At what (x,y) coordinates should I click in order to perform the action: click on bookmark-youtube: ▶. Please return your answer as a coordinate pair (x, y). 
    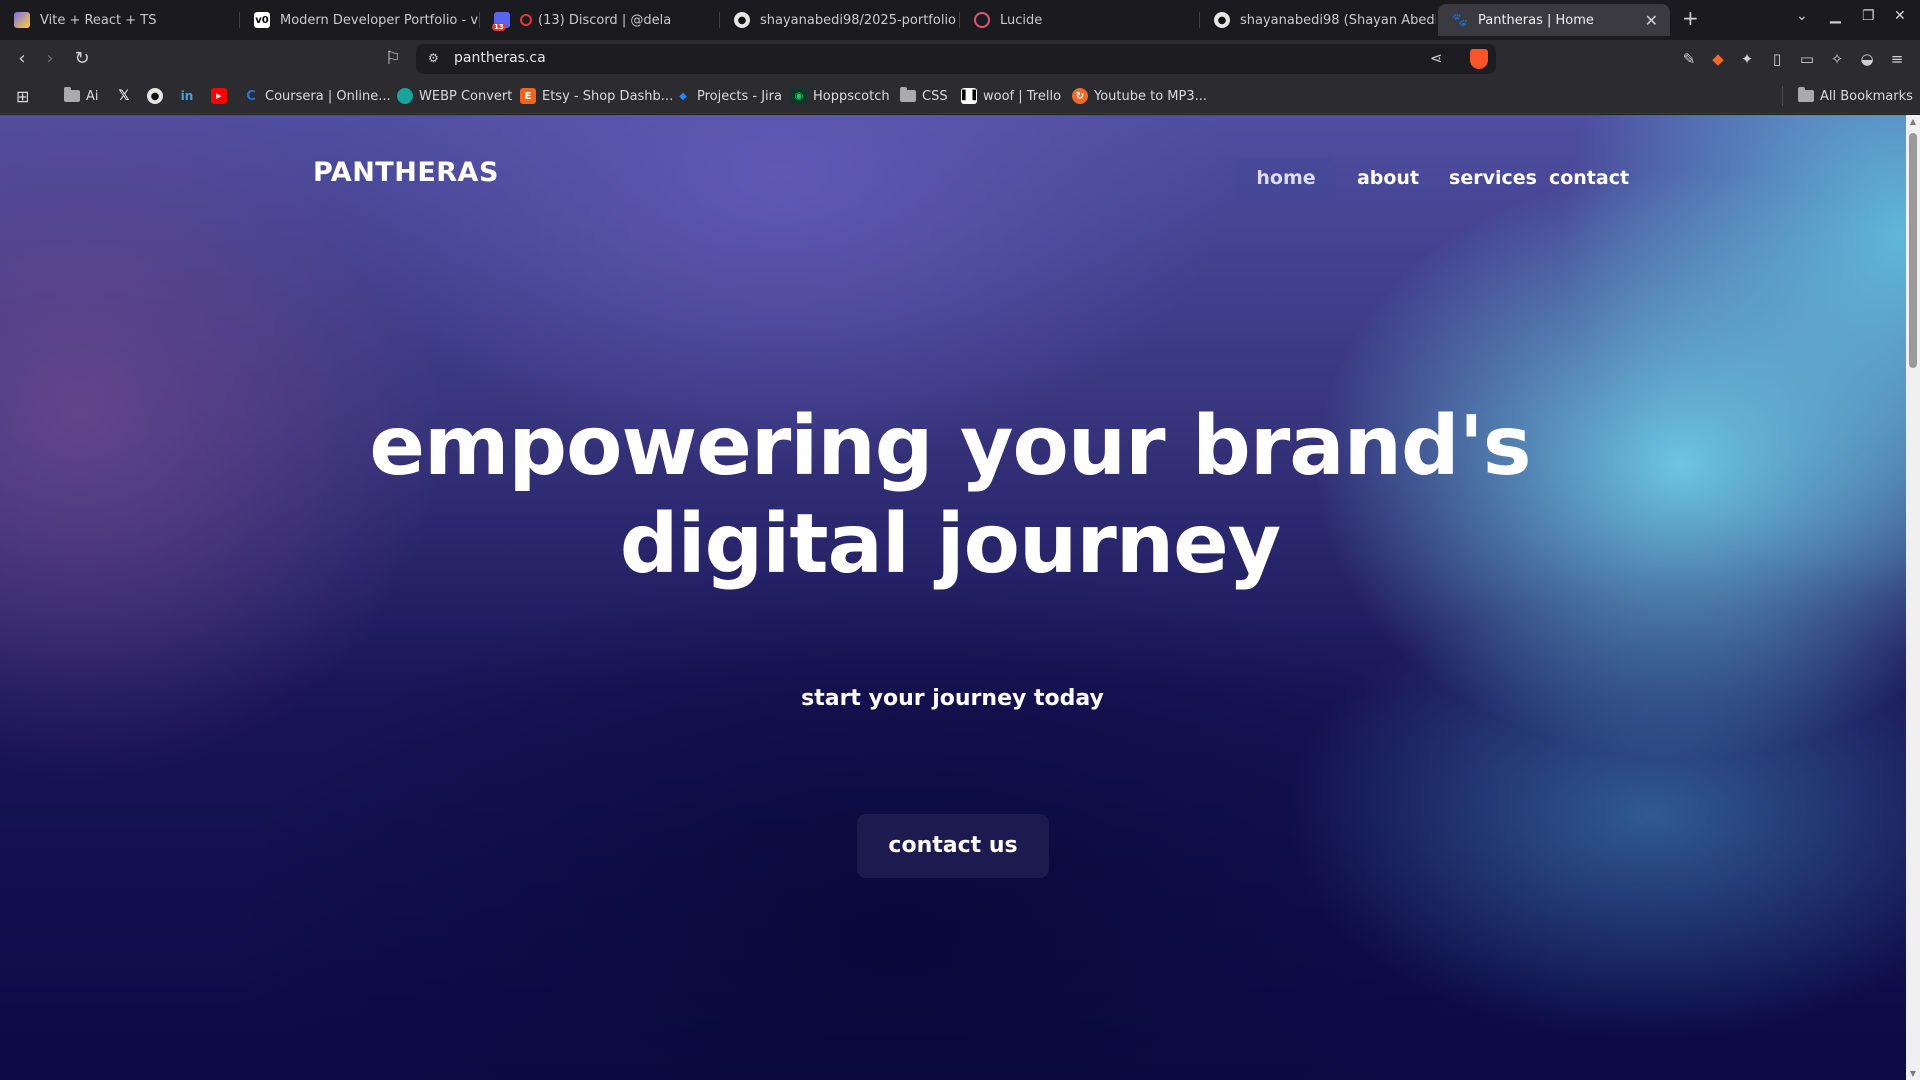
    Looking at the image, I should click on (222, 96).